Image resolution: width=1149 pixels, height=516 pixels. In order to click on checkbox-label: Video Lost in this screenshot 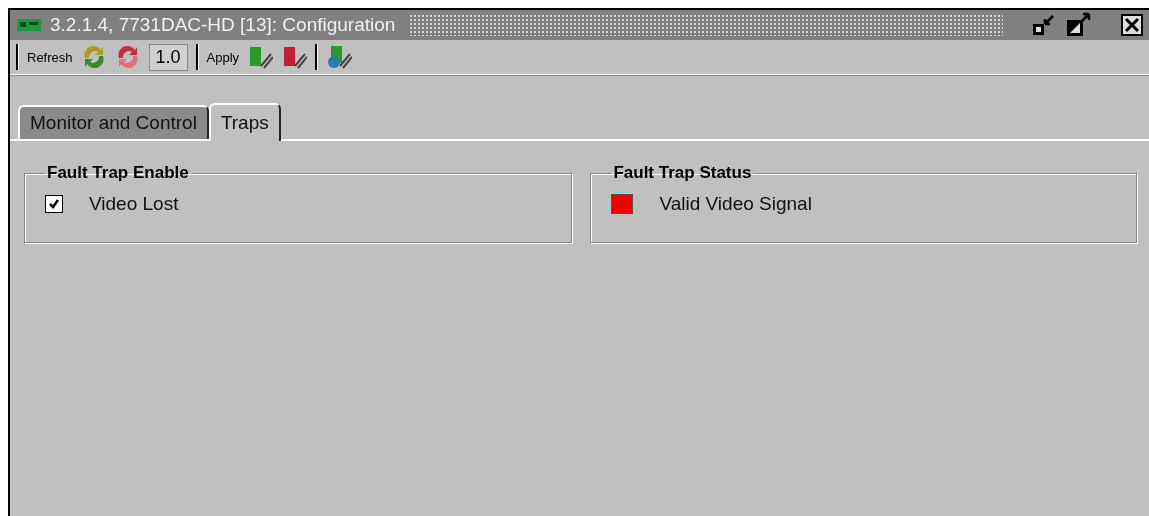, I will do `click(134, 204)`.